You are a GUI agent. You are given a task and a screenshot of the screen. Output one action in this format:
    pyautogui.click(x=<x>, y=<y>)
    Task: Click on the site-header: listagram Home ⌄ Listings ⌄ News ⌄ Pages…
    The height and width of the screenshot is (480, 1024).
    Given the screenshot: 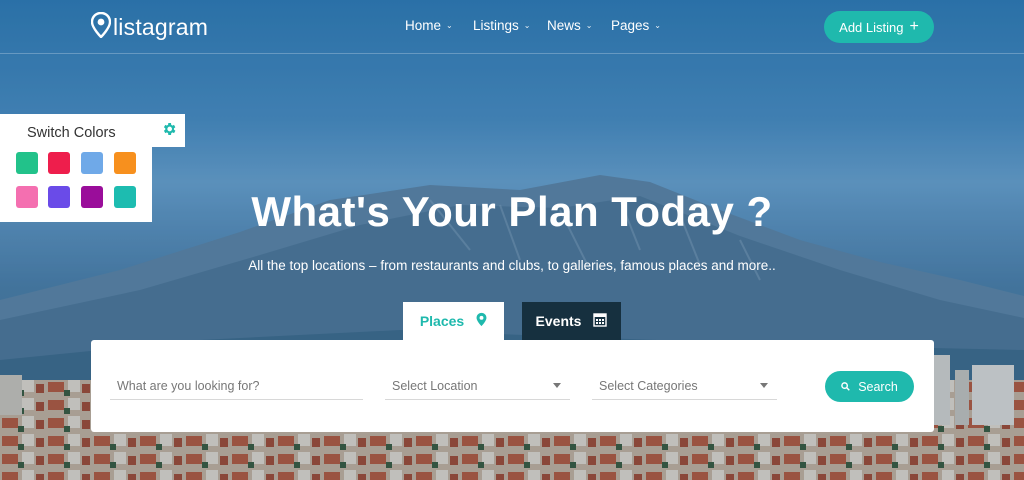 What is the action you would take?
    pyautogui.click(x=512, y=27)
    